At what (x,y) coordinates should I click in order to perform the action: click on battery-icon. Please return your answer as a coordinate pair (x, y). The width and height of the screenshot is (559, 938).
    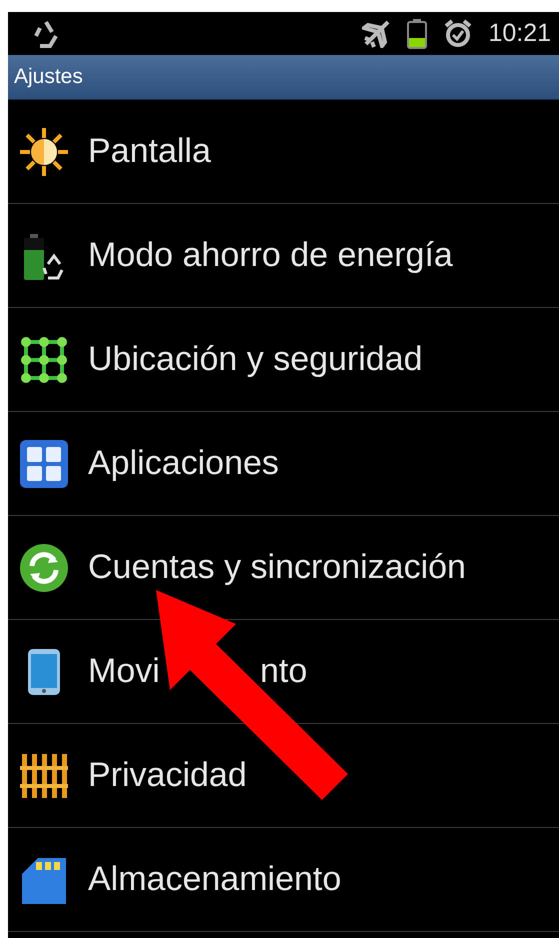
    Looking at the image, I should click on (417, 33).